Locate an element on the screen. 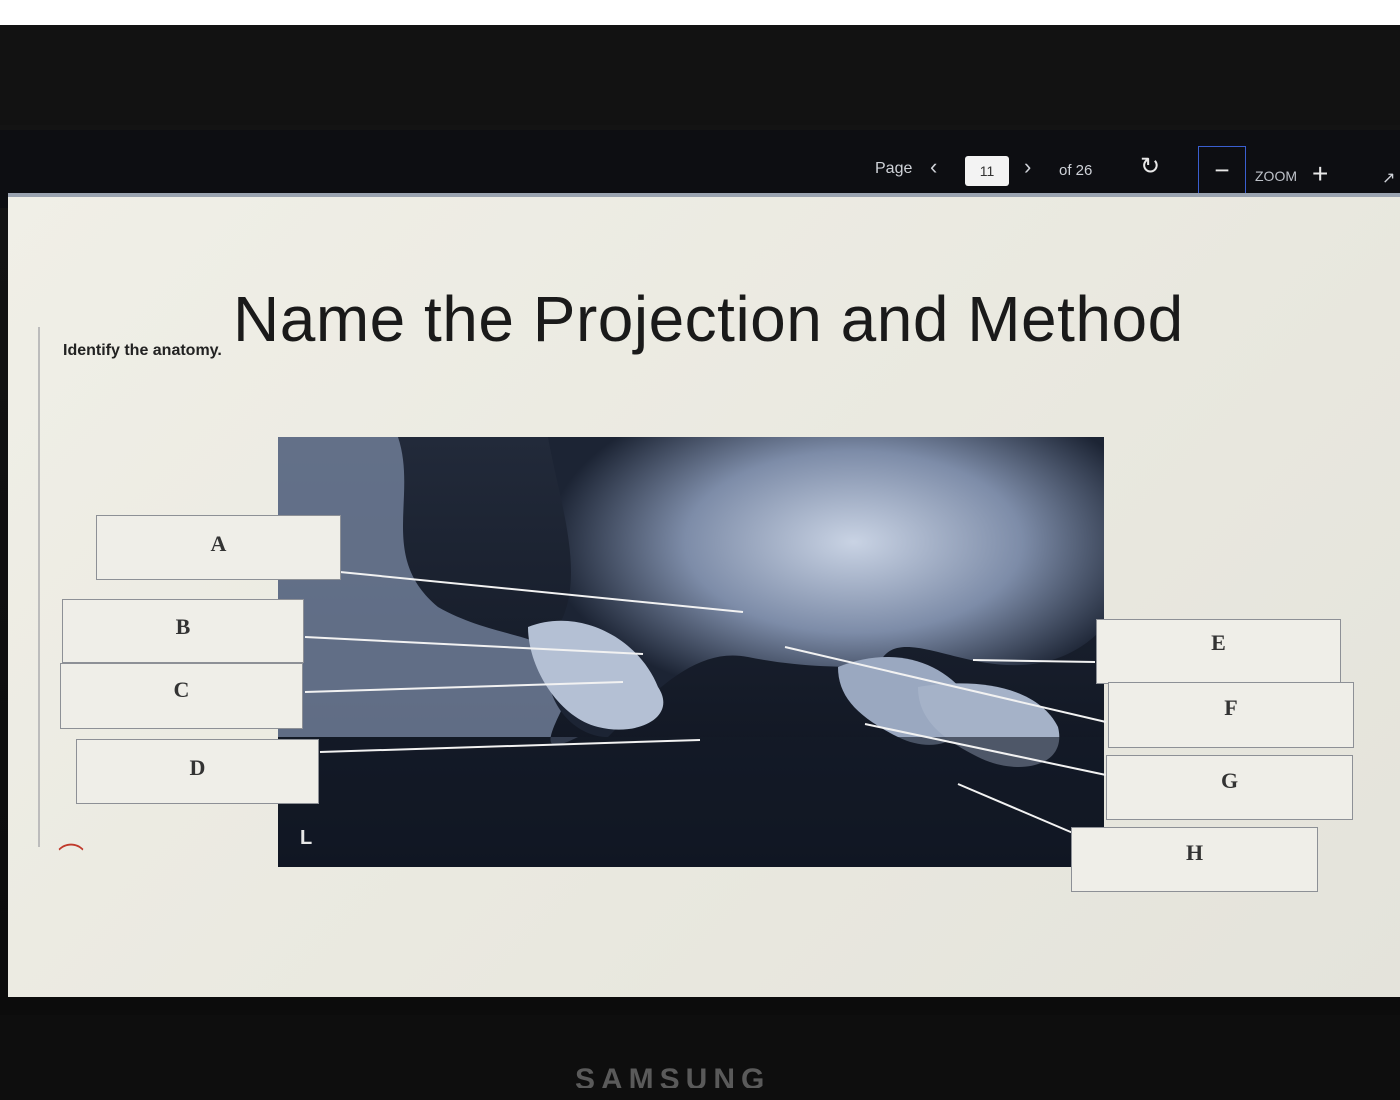 The image size is (1400, 1100). label-box-g: G is located at coordinates (1229, 787).